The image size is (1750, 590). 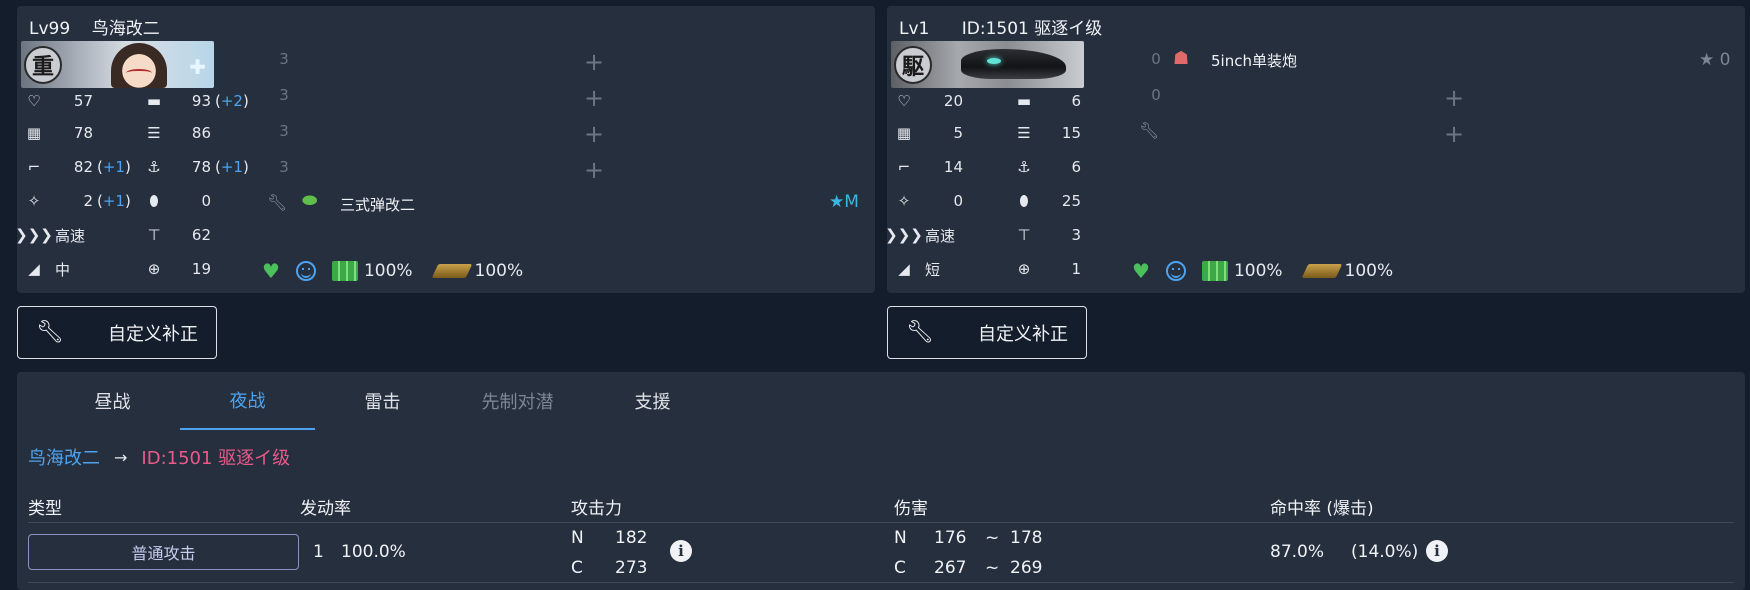 What do you see at coordinates (927, 167) in the screenshot?
I see `stat-aa: ⌐ 14` at bounding box center [927, 167].